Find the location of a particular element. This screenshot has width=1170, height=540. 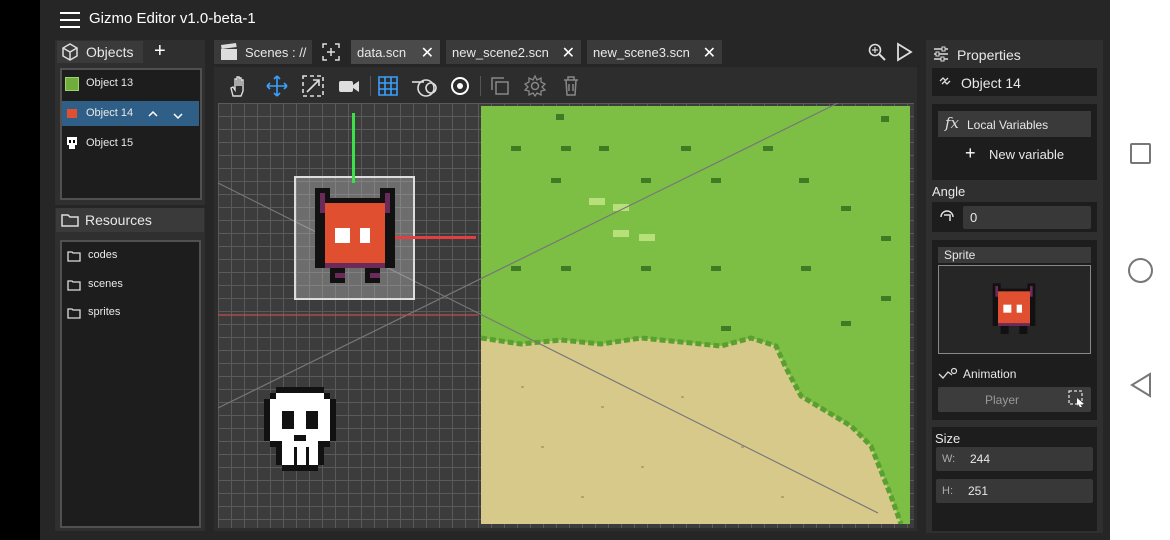

folder-item-scenes is located at coordinates (129, 285).